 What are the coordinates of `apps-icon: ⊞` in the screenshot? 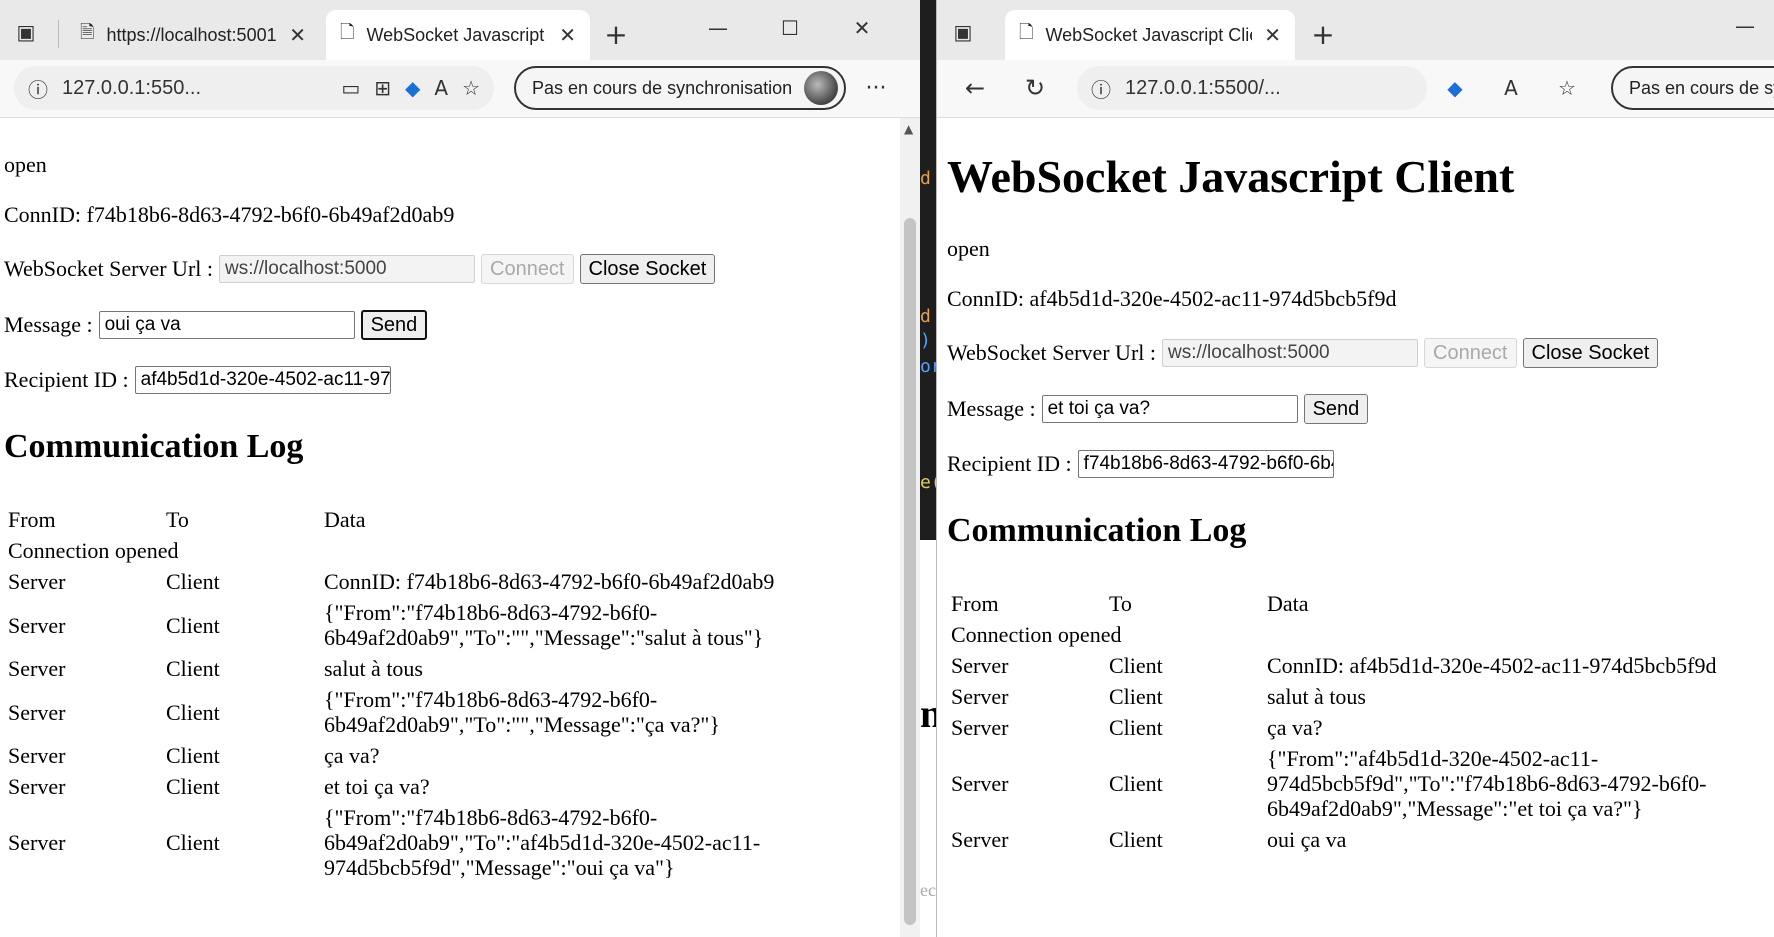 It's located at (382, 88).